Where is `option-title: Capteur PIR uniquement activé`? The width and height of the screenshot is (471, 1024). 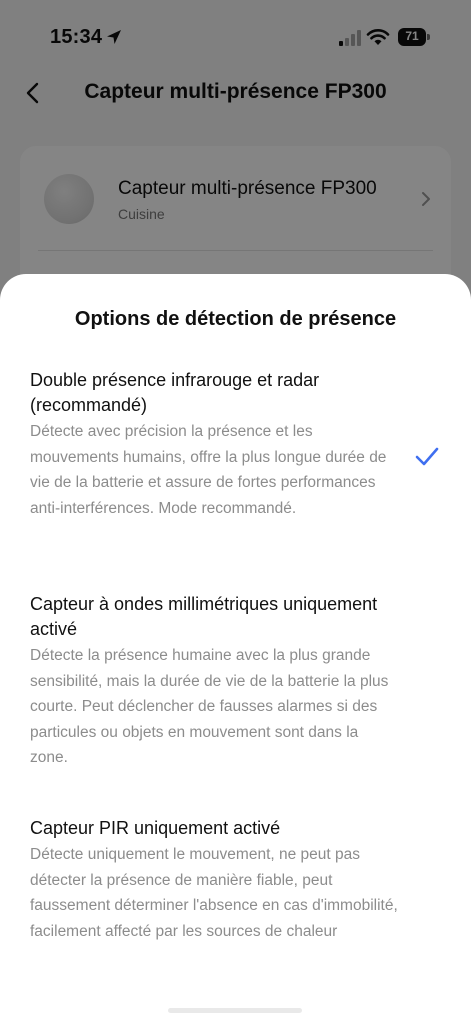 option-title: Capteur PIR uniquement activé is located at coordinates (155, 828).